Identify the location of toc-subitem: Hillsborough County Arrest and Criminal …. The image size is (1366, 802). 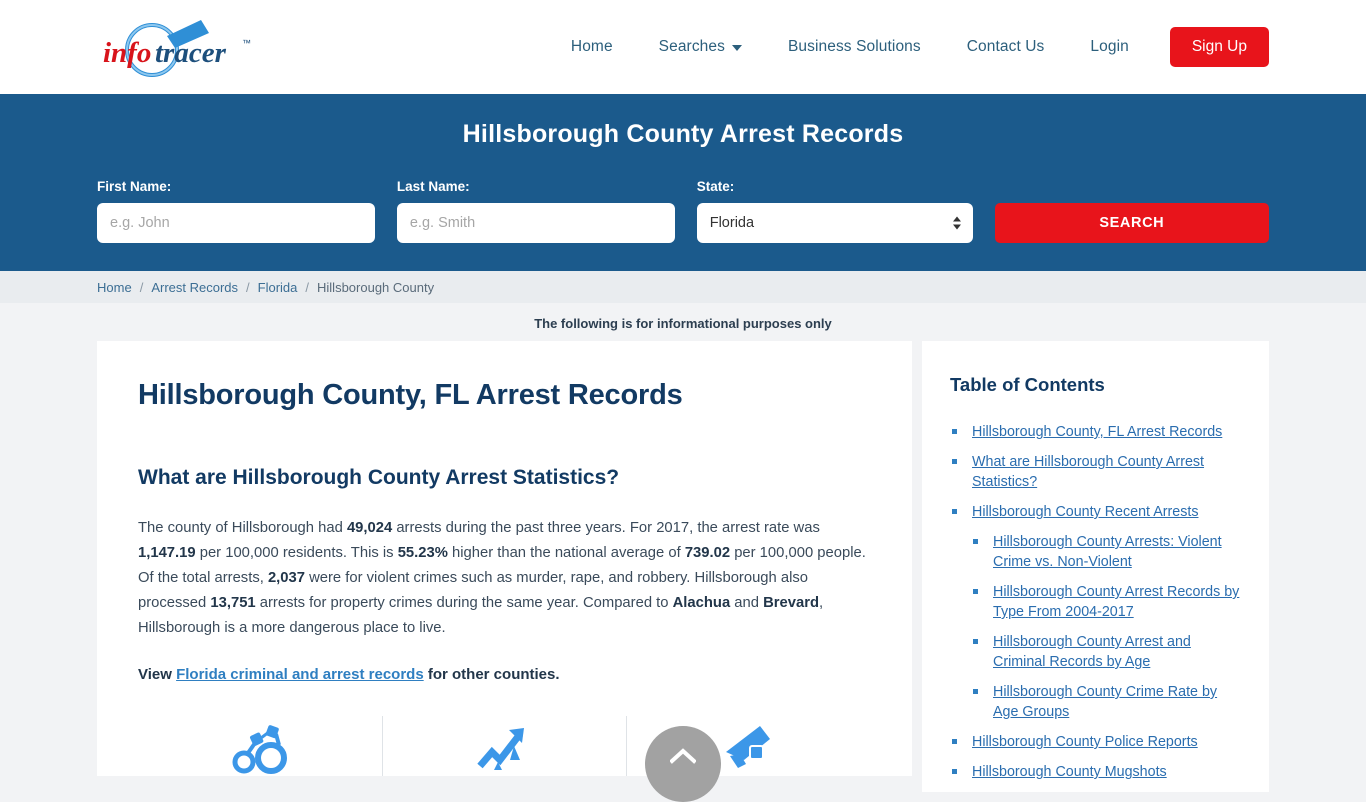
(1106, 652).